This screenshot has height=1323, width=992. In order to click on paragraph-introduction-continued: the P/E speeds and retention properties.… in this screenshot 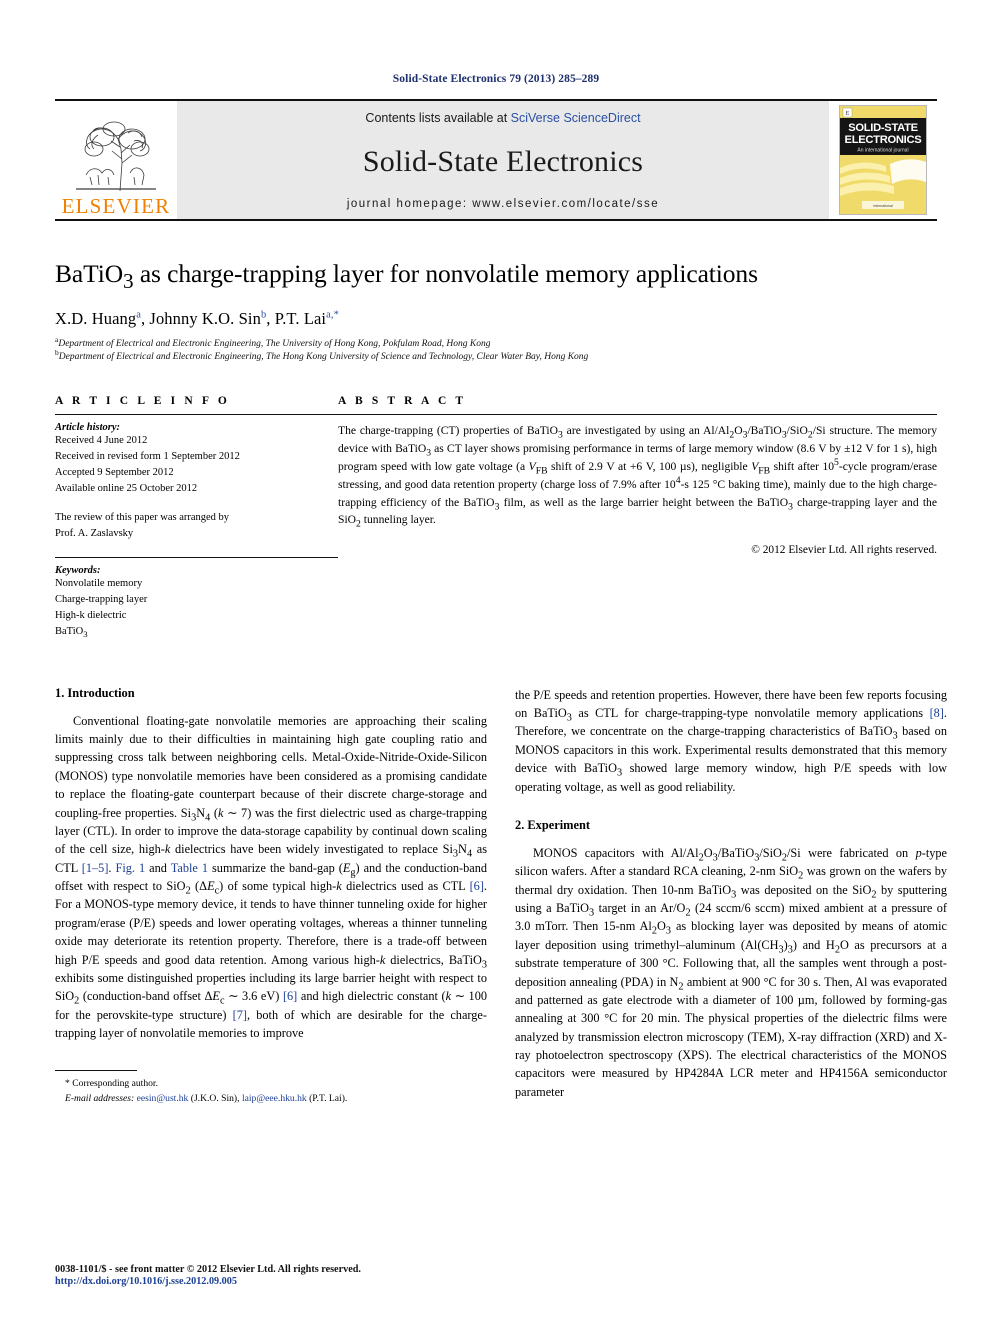, I will do `click(731, 740)`.